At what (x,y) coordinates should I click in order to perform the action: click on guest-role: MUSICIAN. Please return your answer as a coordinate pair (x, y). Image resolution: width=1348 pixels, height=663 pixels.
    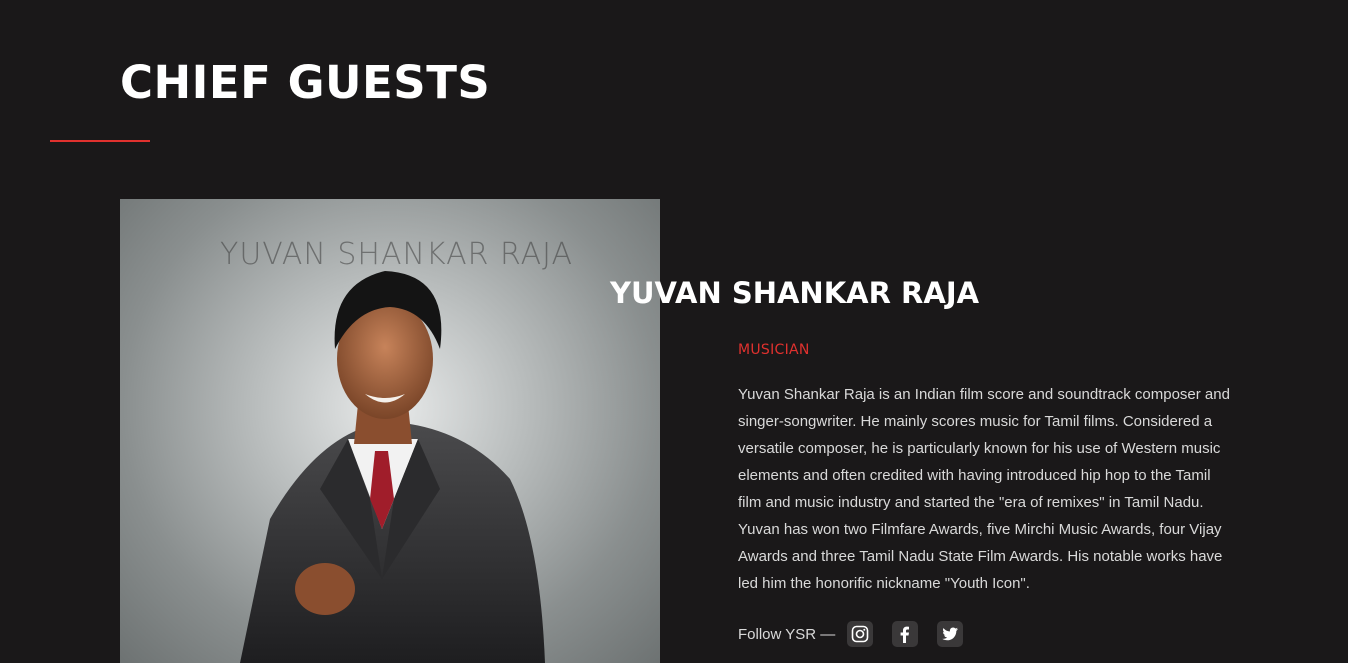
    Looking at the image, I should click on (774, 350).